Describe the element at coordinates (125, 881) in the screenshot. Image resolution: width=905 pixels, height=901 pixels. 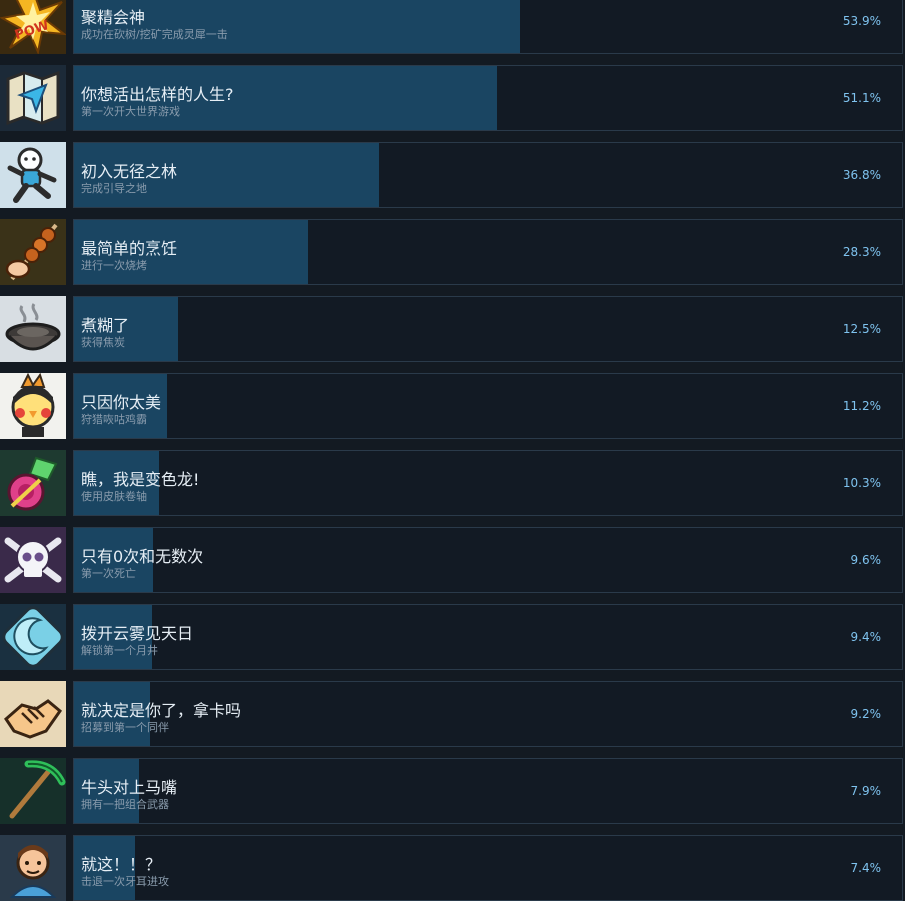
I see `achievement-description: 击退一次牙耳进攻` at that location.